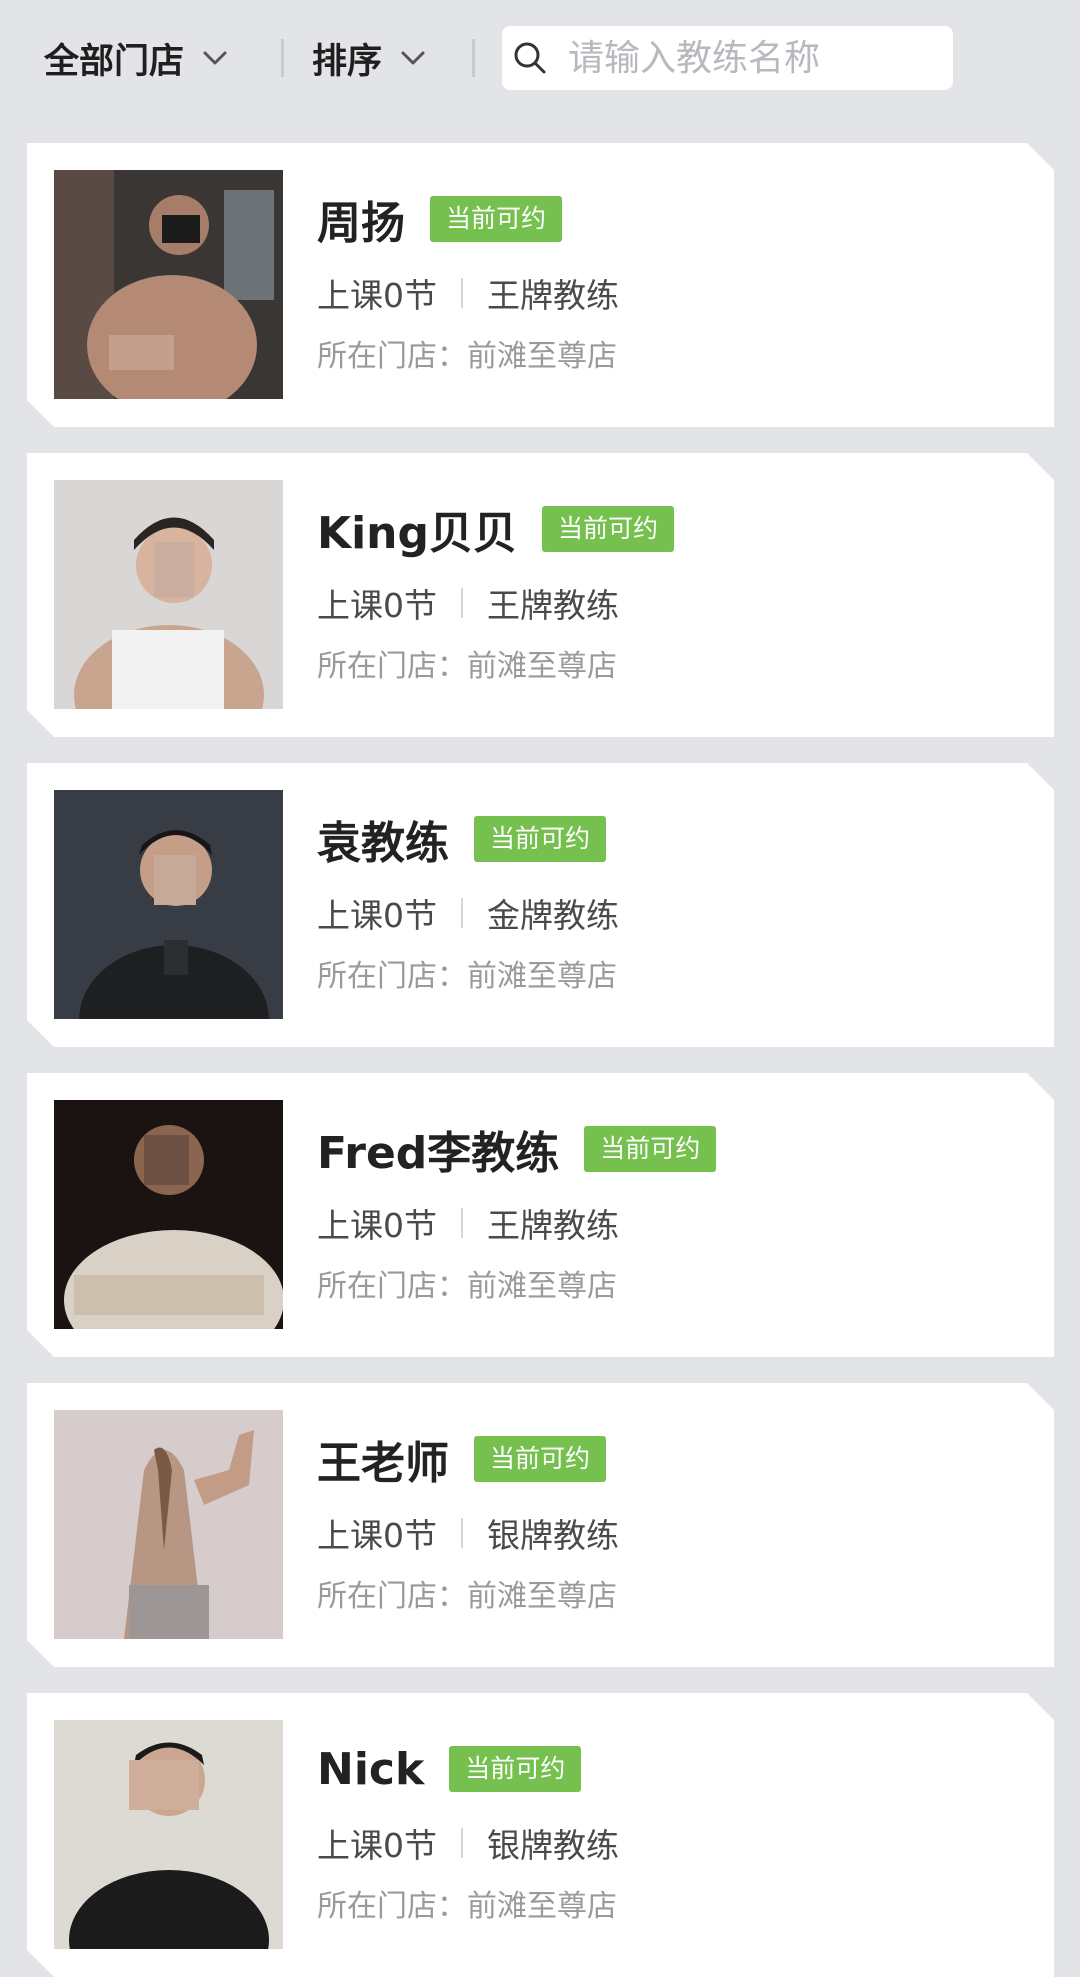 The image size is (1080, 1977). I want to click on coach-card: 袁教练 当前可约 上课0节 金牌教练 所在门店：前滩至尊店, so click(540, 905).